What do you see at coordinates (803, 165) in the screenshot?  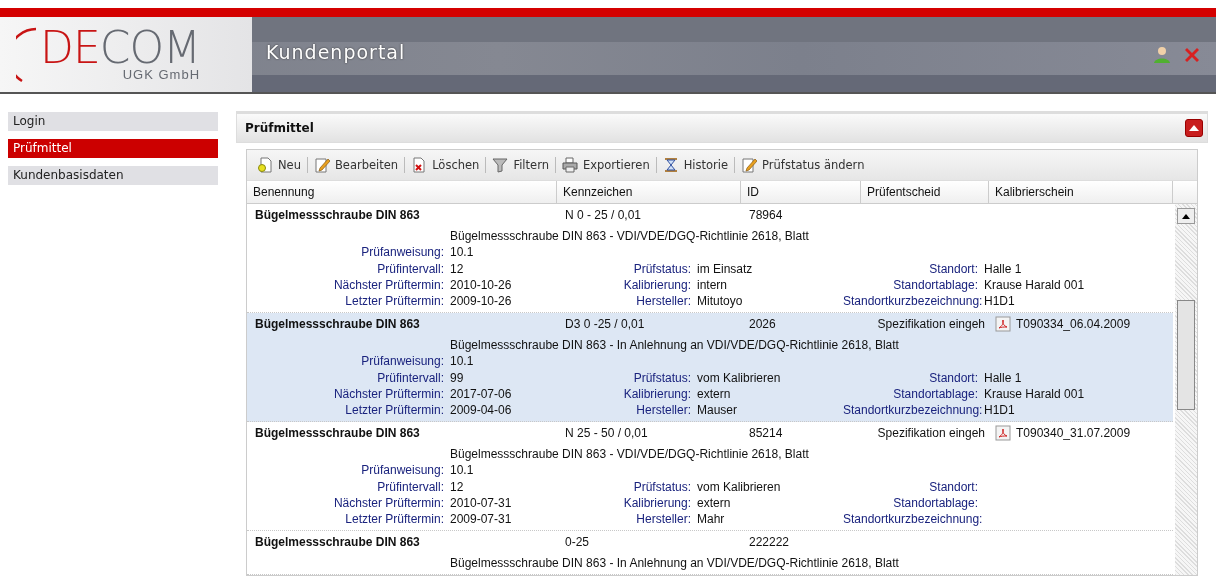 I see `toolbar-button: Prüfstatus ändern` at bounding box center [803, 165].